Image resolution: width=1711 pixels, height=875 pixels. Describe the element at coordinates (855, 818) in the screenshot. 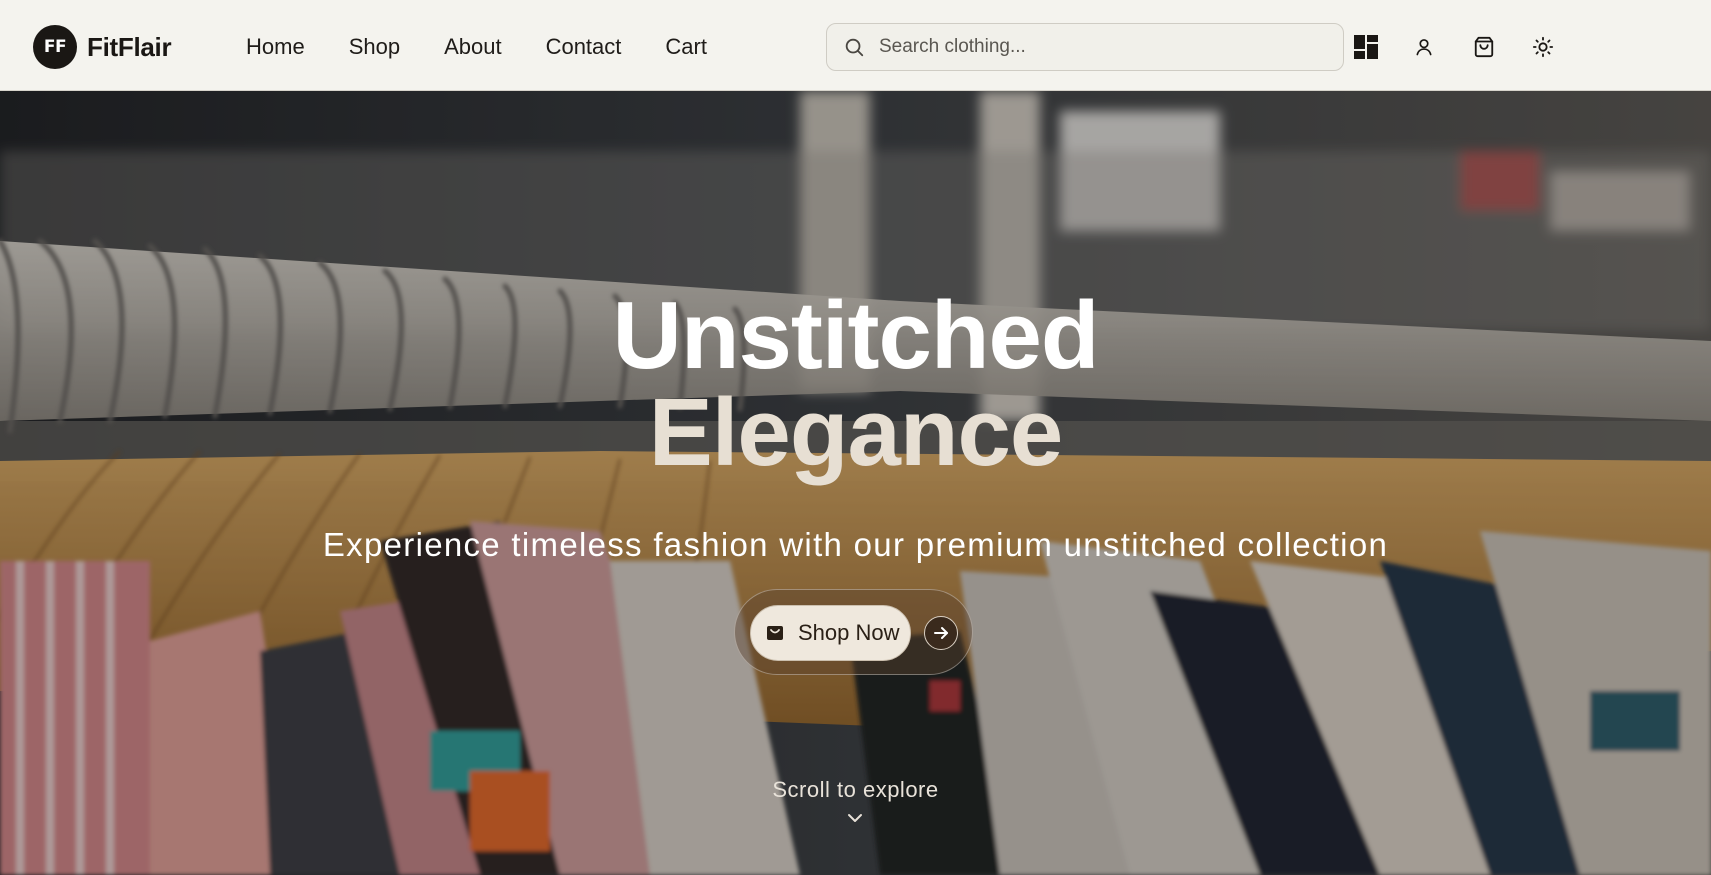

I see `chevron-down-icon` at that location.